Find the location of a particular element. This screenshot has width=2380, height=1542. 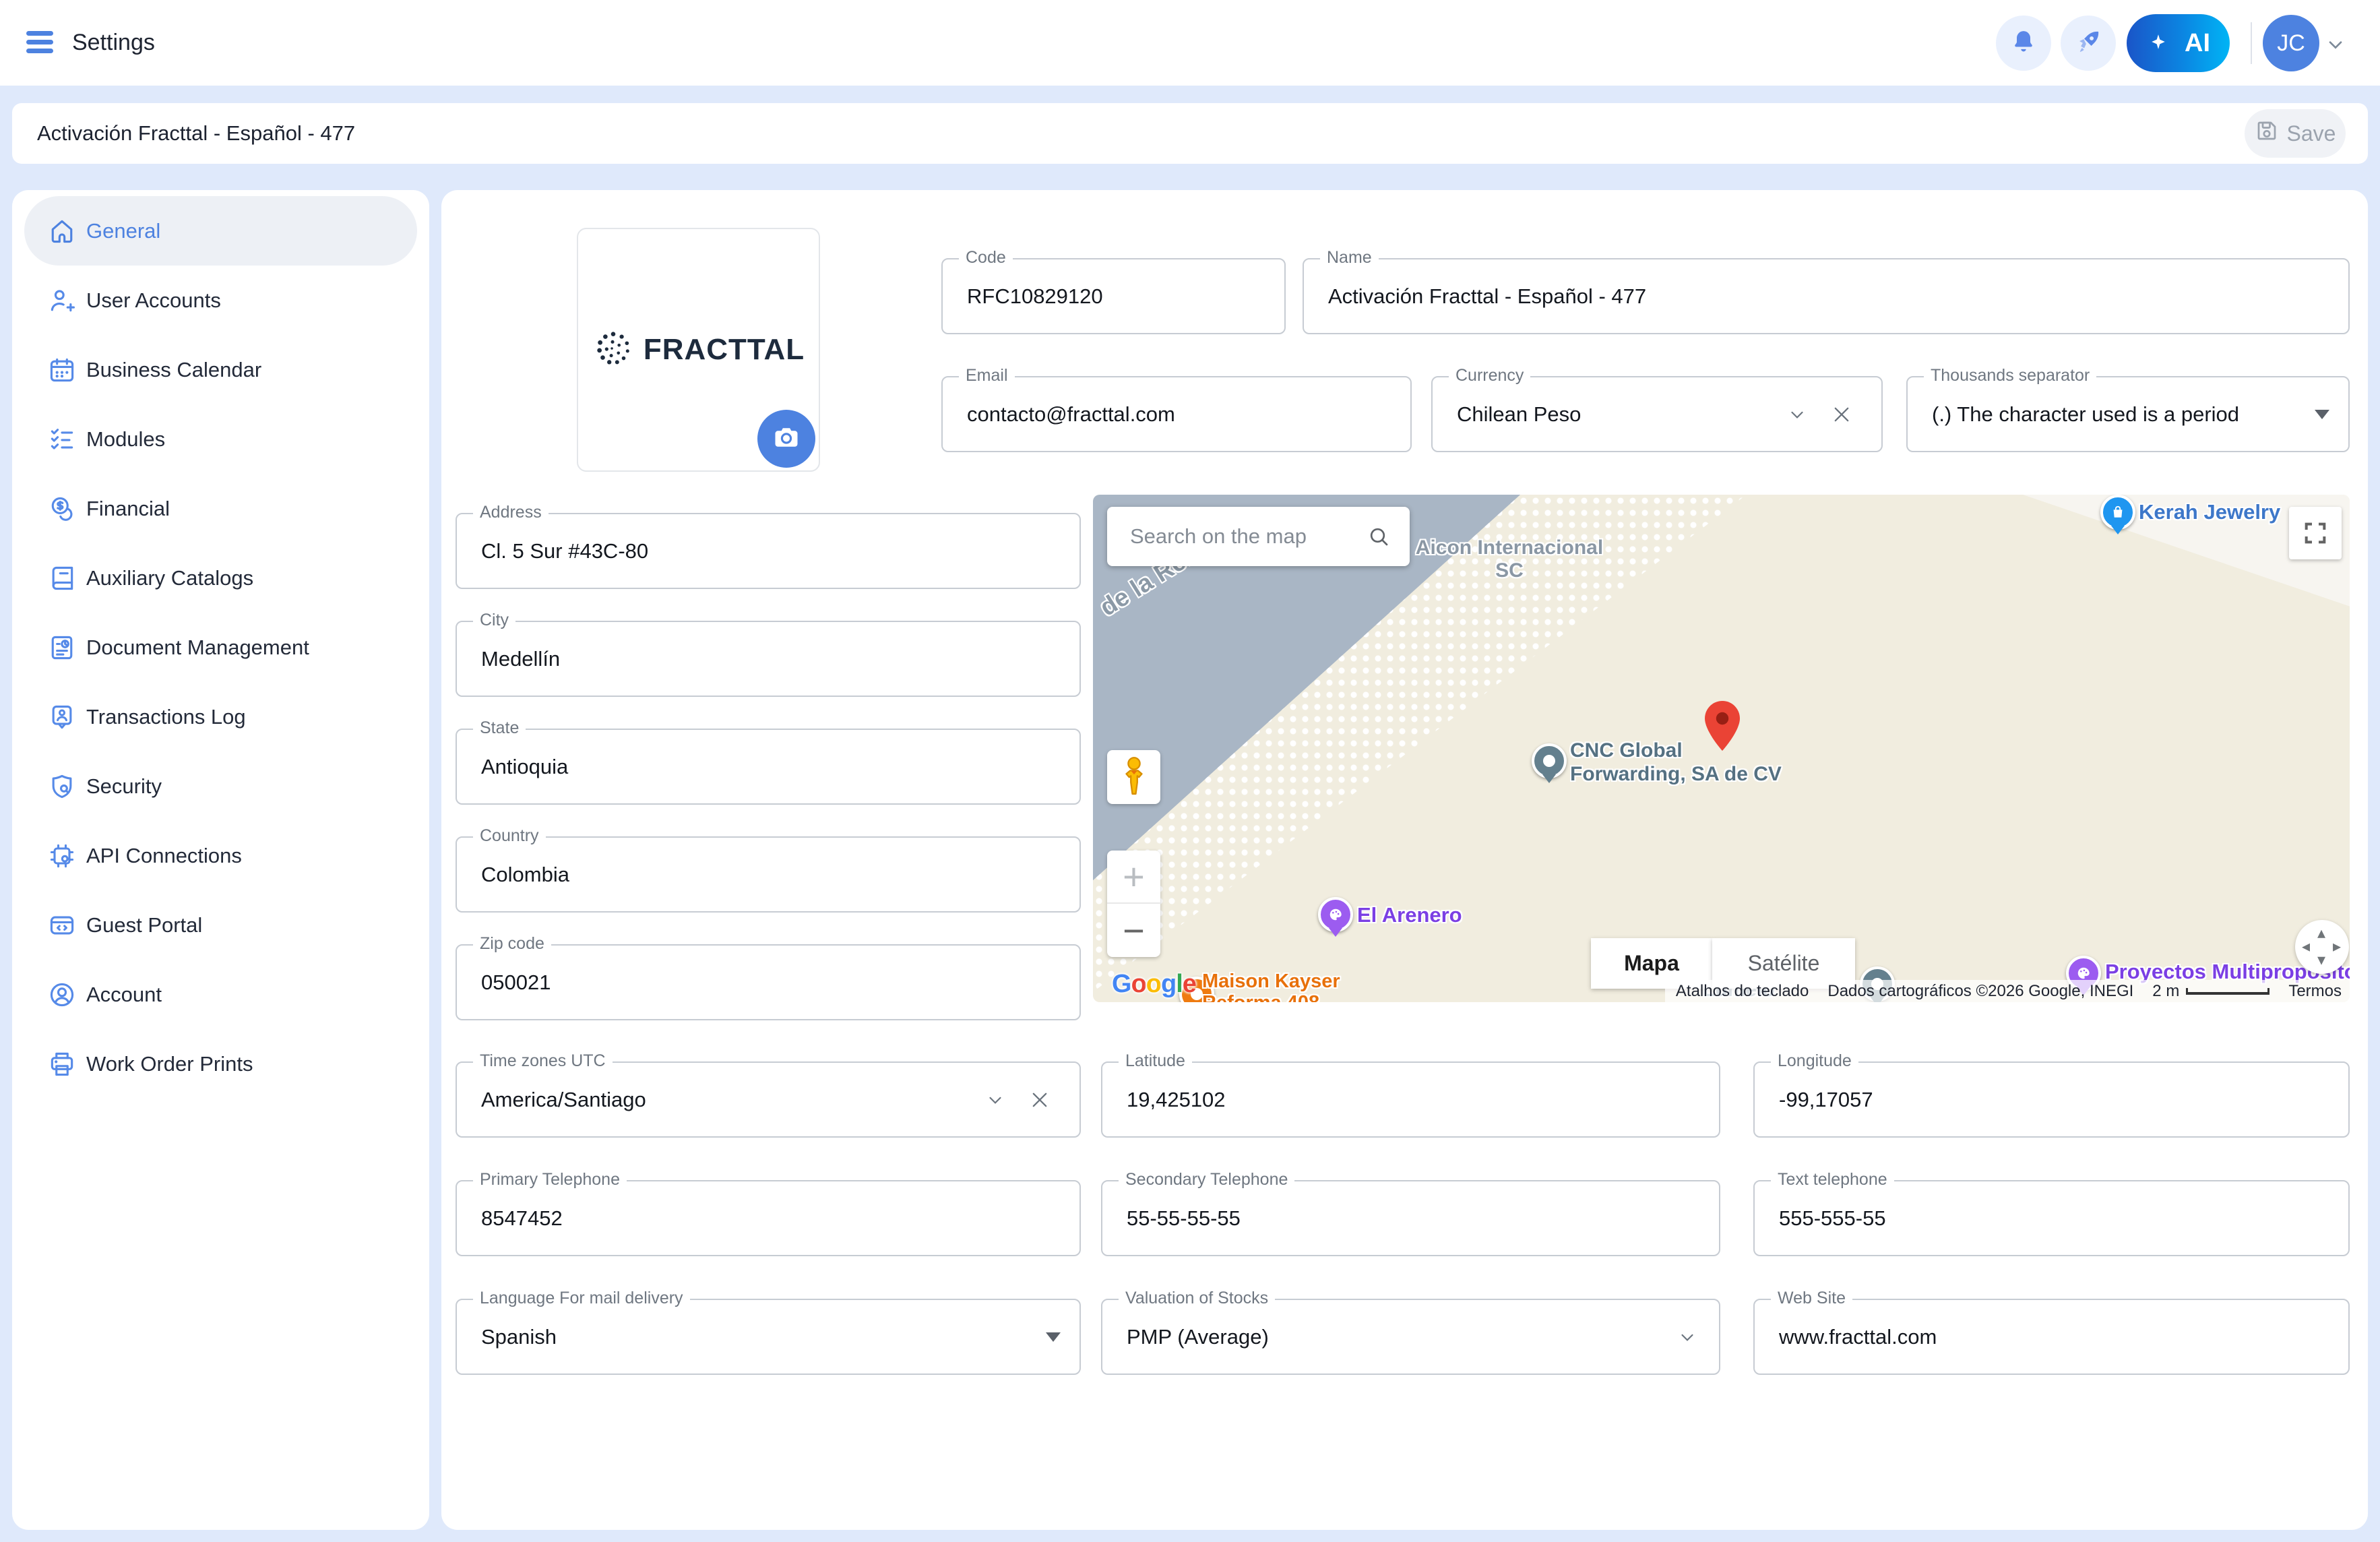

arrow-up-icon: ▴ is located at coordinates (2322, 933).